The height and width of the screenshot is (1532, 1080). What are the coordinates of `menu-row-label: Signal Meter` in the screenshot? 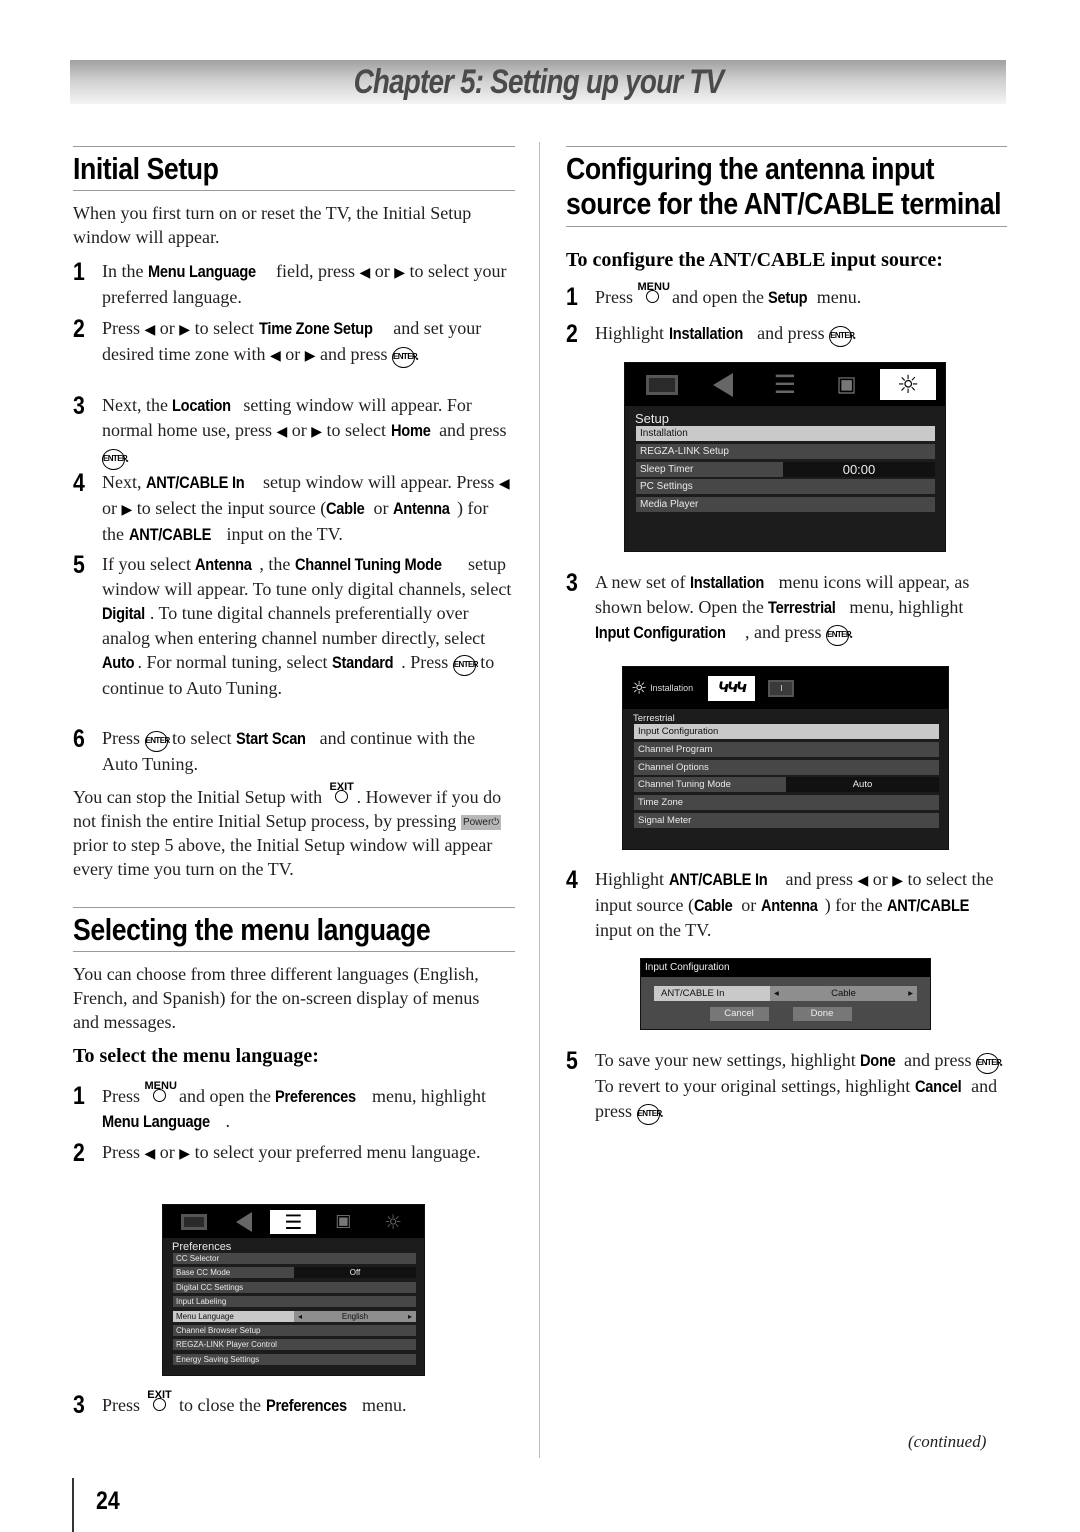 It's located at (665, 820).